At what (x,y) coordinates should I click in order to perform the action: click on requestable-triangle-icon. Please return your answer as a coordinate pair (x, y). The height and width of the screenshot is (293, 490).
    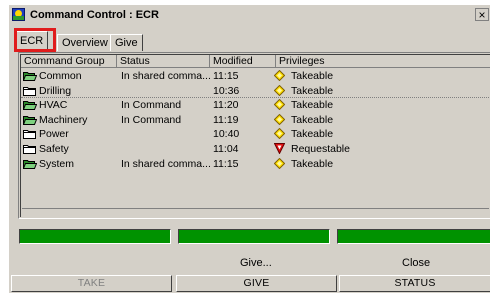
    Looking at the image, I should click on (279, 148).